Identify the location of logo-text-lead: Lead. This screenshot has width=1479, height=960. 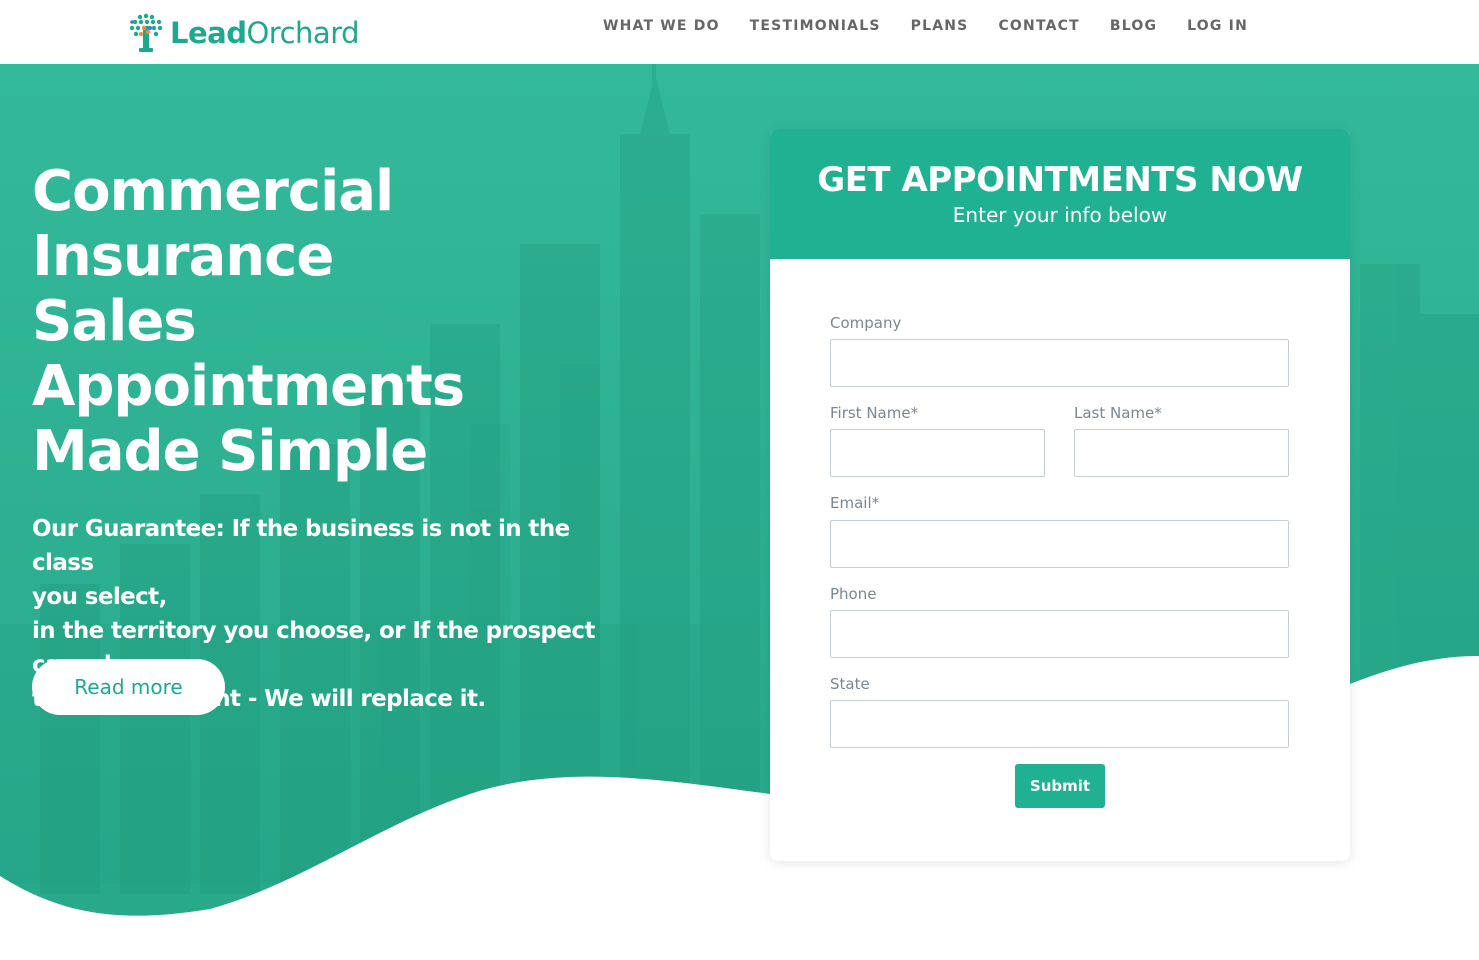
(208, 32).